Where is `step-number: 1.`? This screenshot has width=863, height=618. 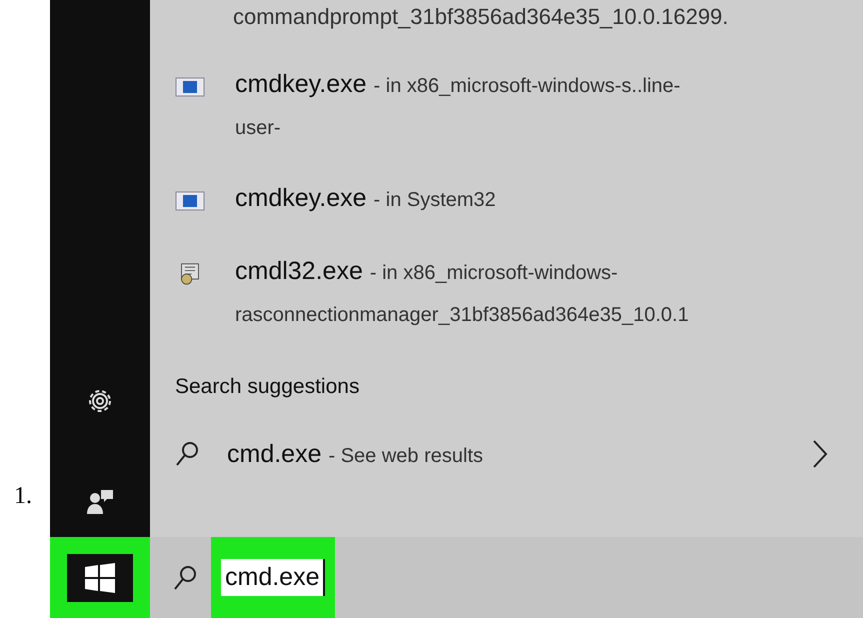 step-number: 1. is located at coordinates (23, 496).